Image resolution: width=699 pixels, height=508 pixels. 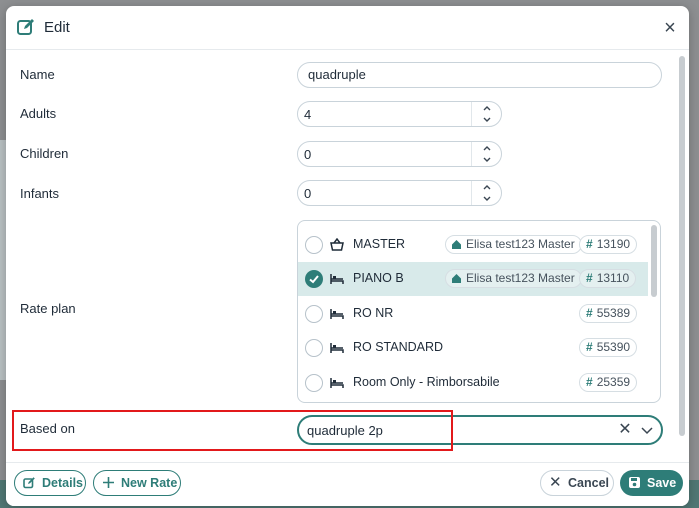 I want to click on cancel-label: Cancel, so click(x=588, y=483).